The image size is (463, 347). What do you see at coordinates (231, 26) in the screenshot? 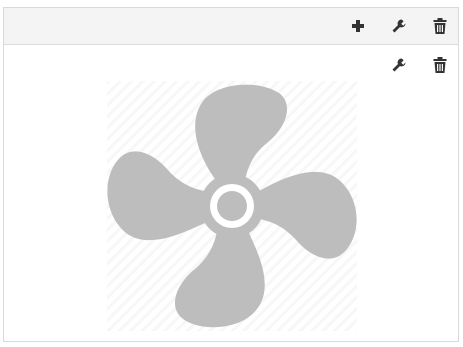
I see `panel-header` at bounding box center [231, 26].